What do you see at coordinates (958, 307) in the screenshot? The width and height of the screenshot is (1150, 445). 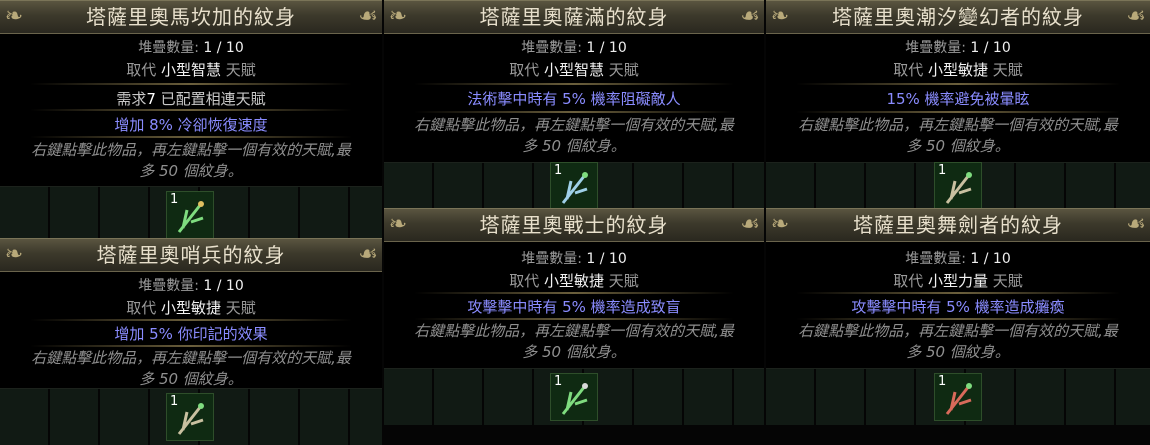 I see `modifier-line: 攻擊擊中時有 5% 機率造成癱瘓` at bounding box center [958, 307].